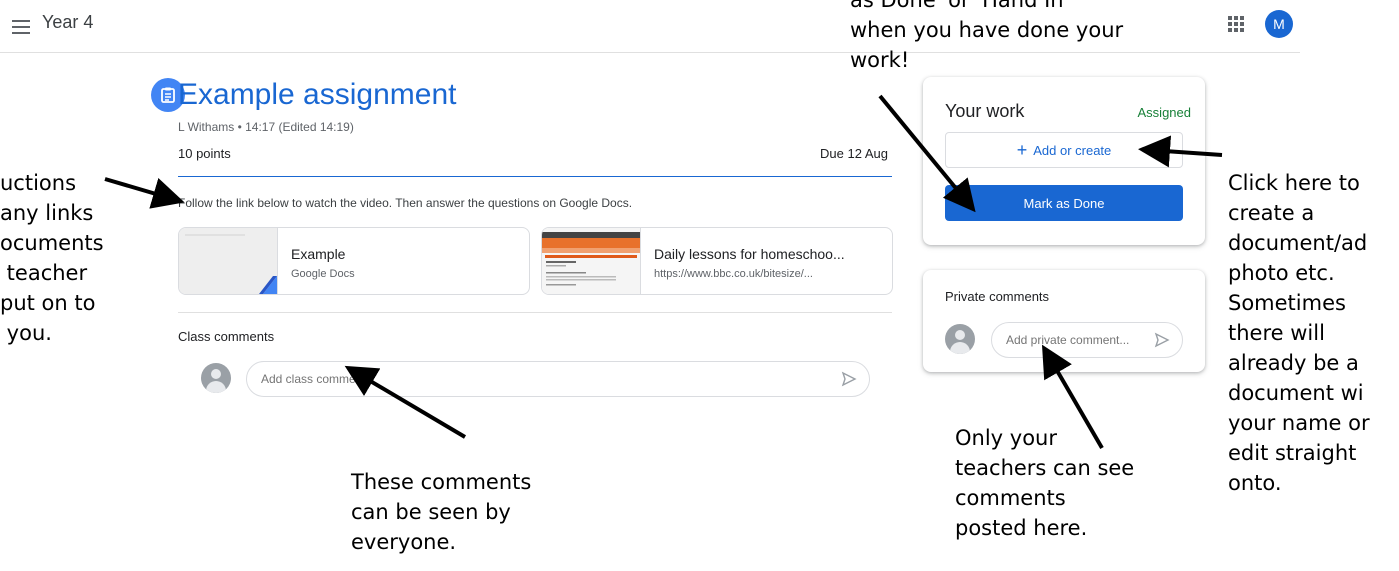 The width and height of the screenshot is (1399, 571). What do you see at coordinates (997, 296) in the screenshot?
I see `private-comments-label: Private comments` at bounding box center [997, 296].